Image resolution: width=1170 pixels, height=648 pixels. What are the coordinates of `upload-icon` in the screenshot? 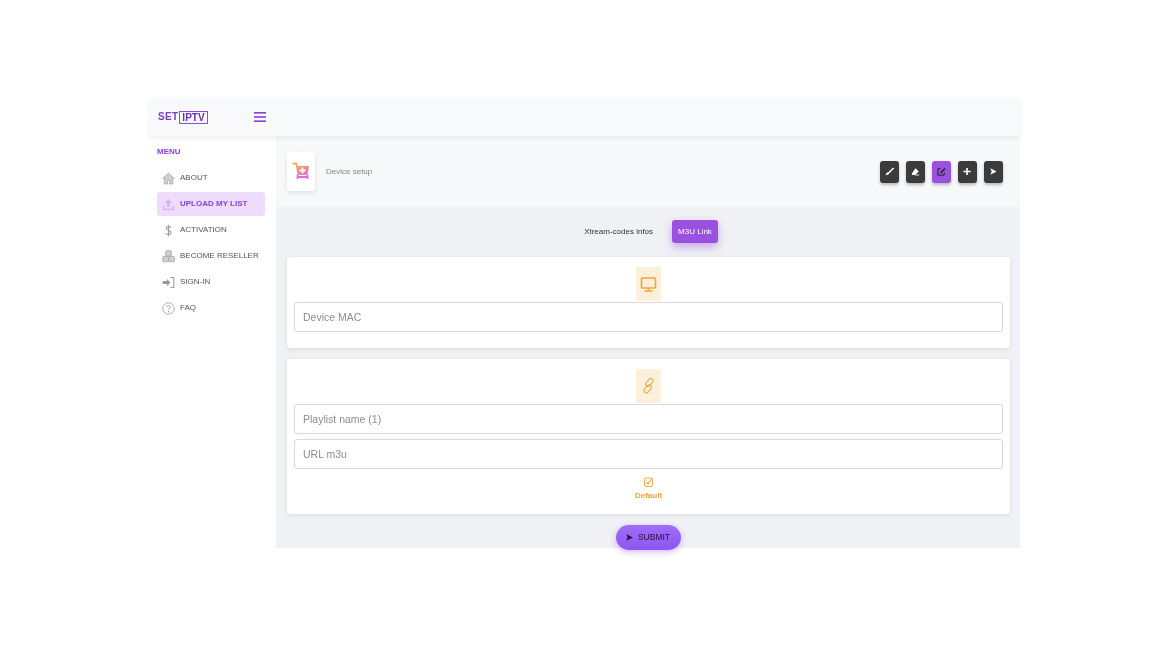 It's located at (168, 204).